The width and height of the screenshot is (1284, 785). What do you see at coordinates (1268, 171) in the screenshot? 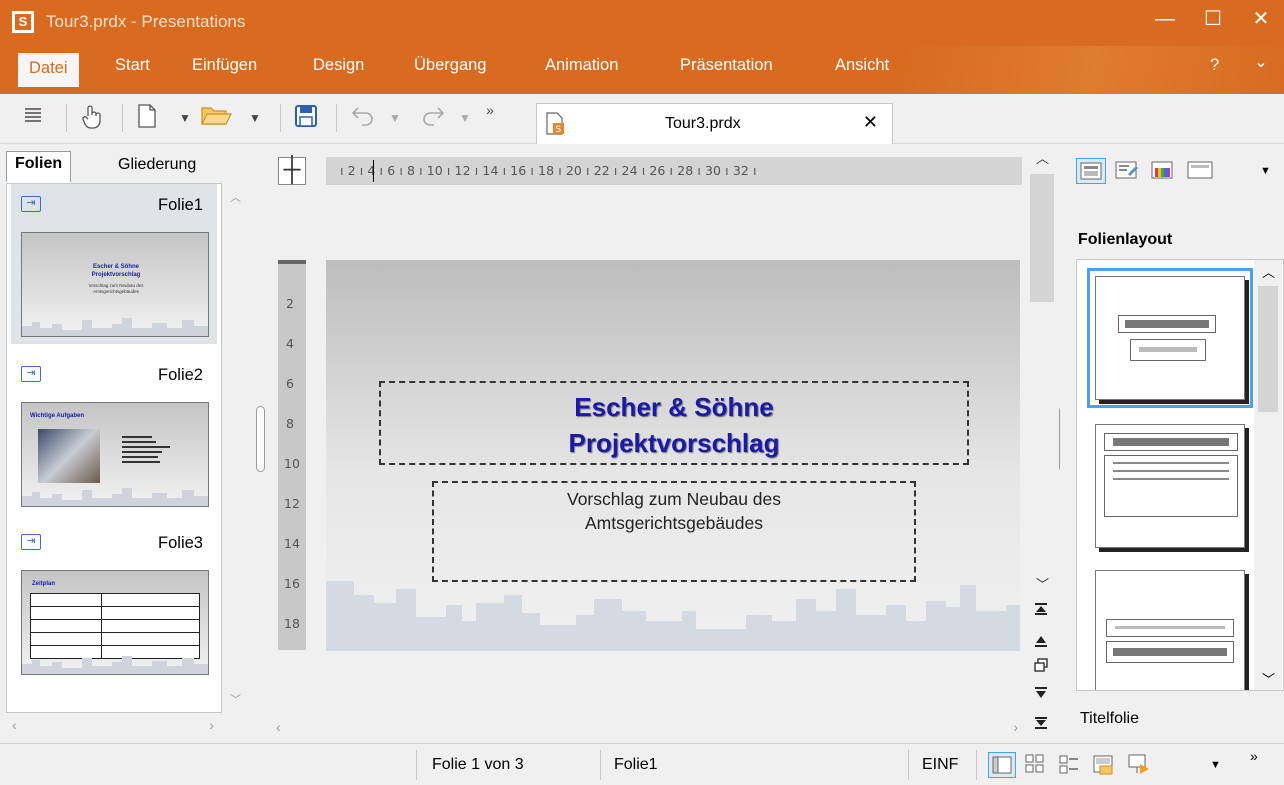
I see `panel-dropdown-icon: ▼` at bounding box center [1268, 171].